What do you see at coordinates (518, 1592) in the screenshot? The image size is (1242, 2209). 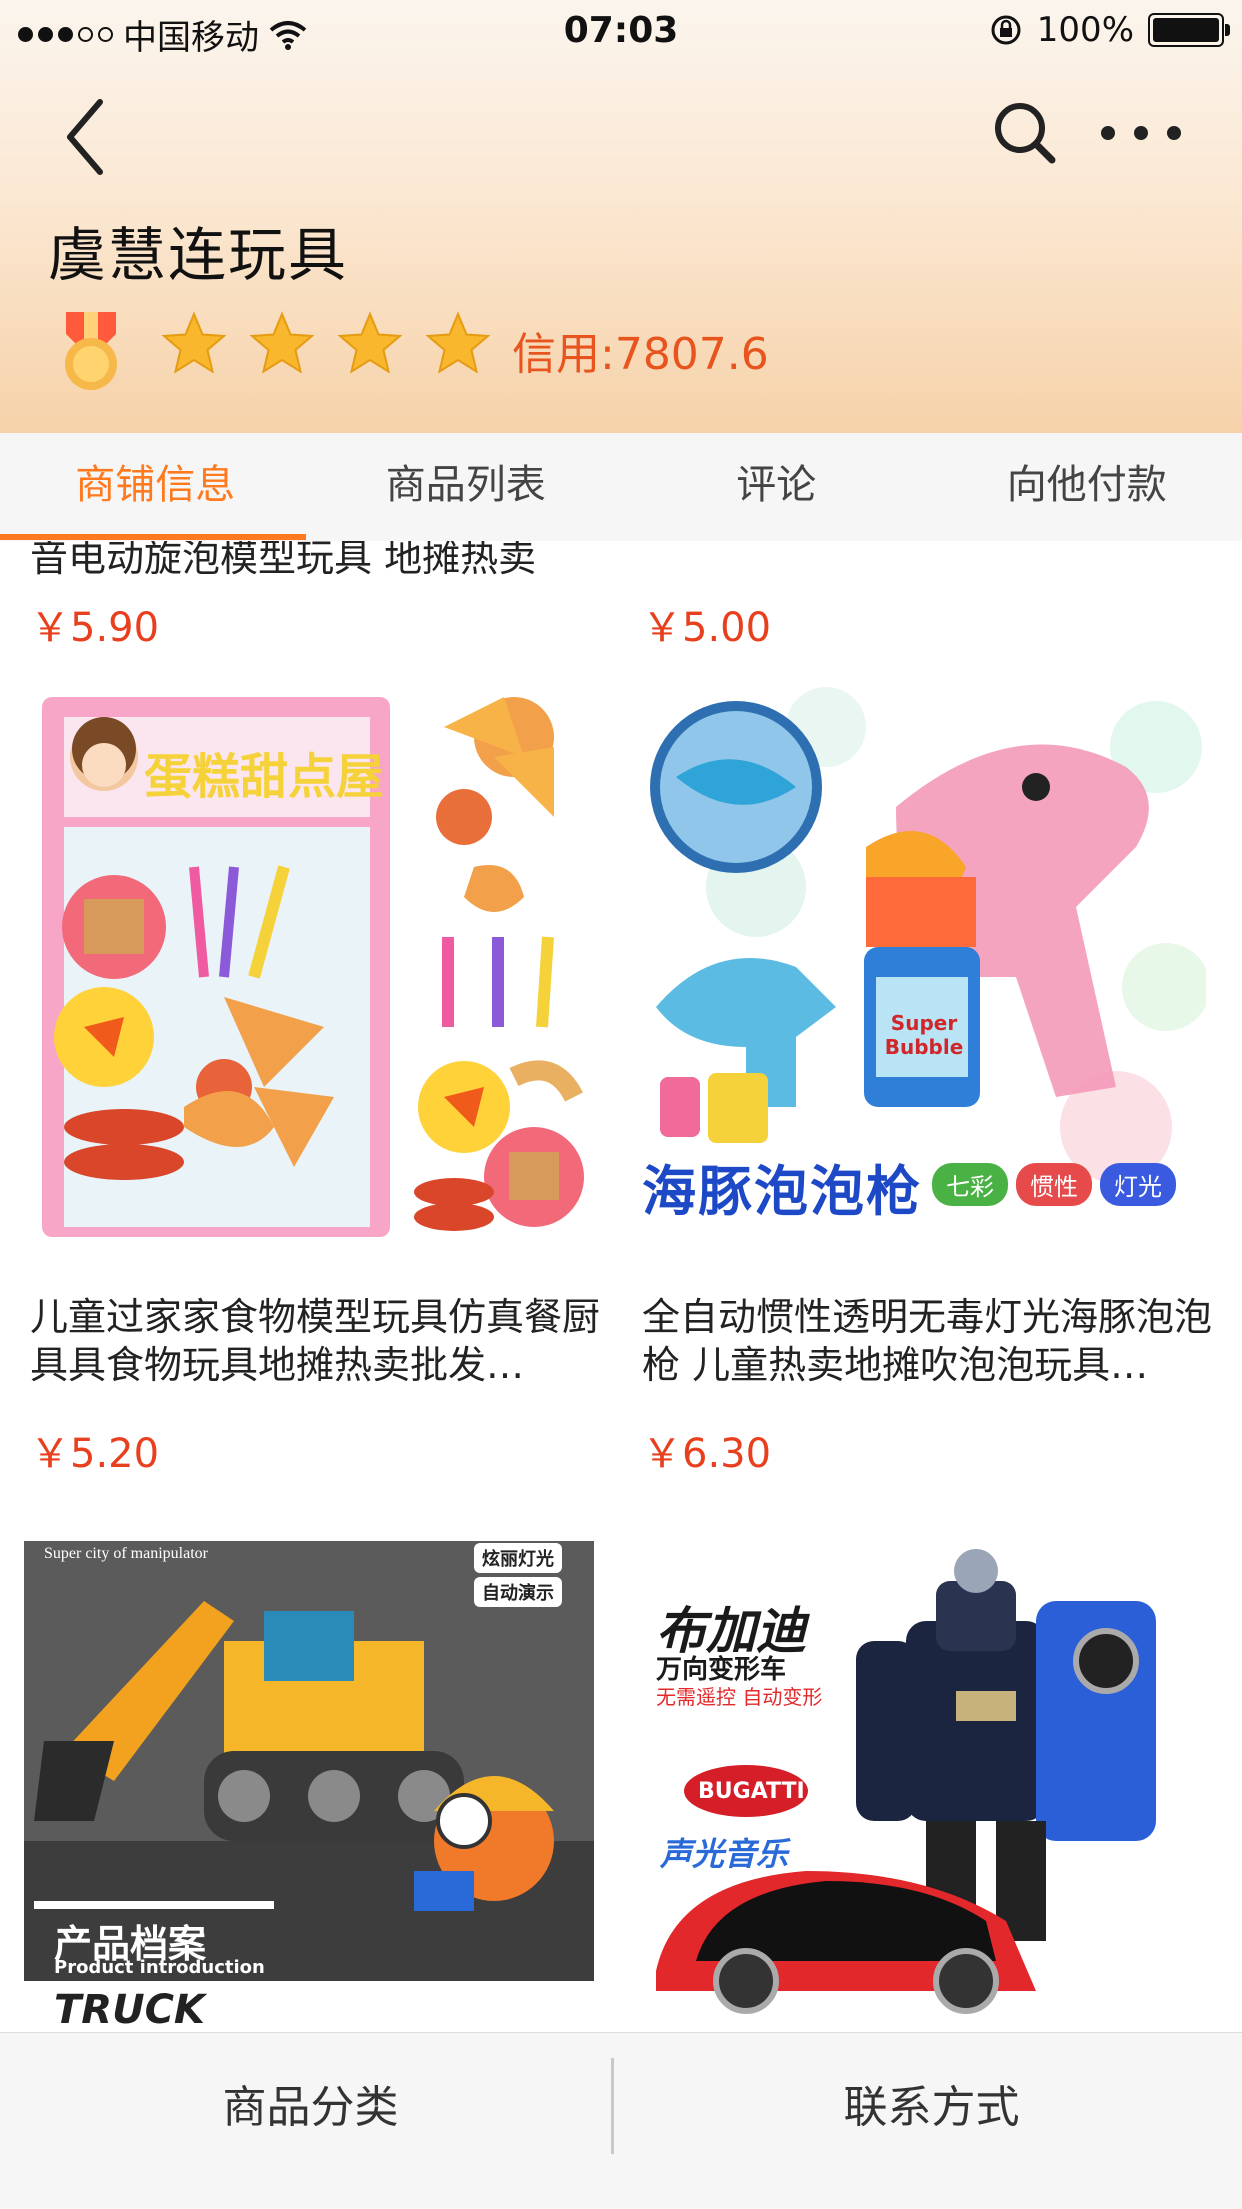 I see `image-badge: 自动演示` at bounding box center [518, 1592].